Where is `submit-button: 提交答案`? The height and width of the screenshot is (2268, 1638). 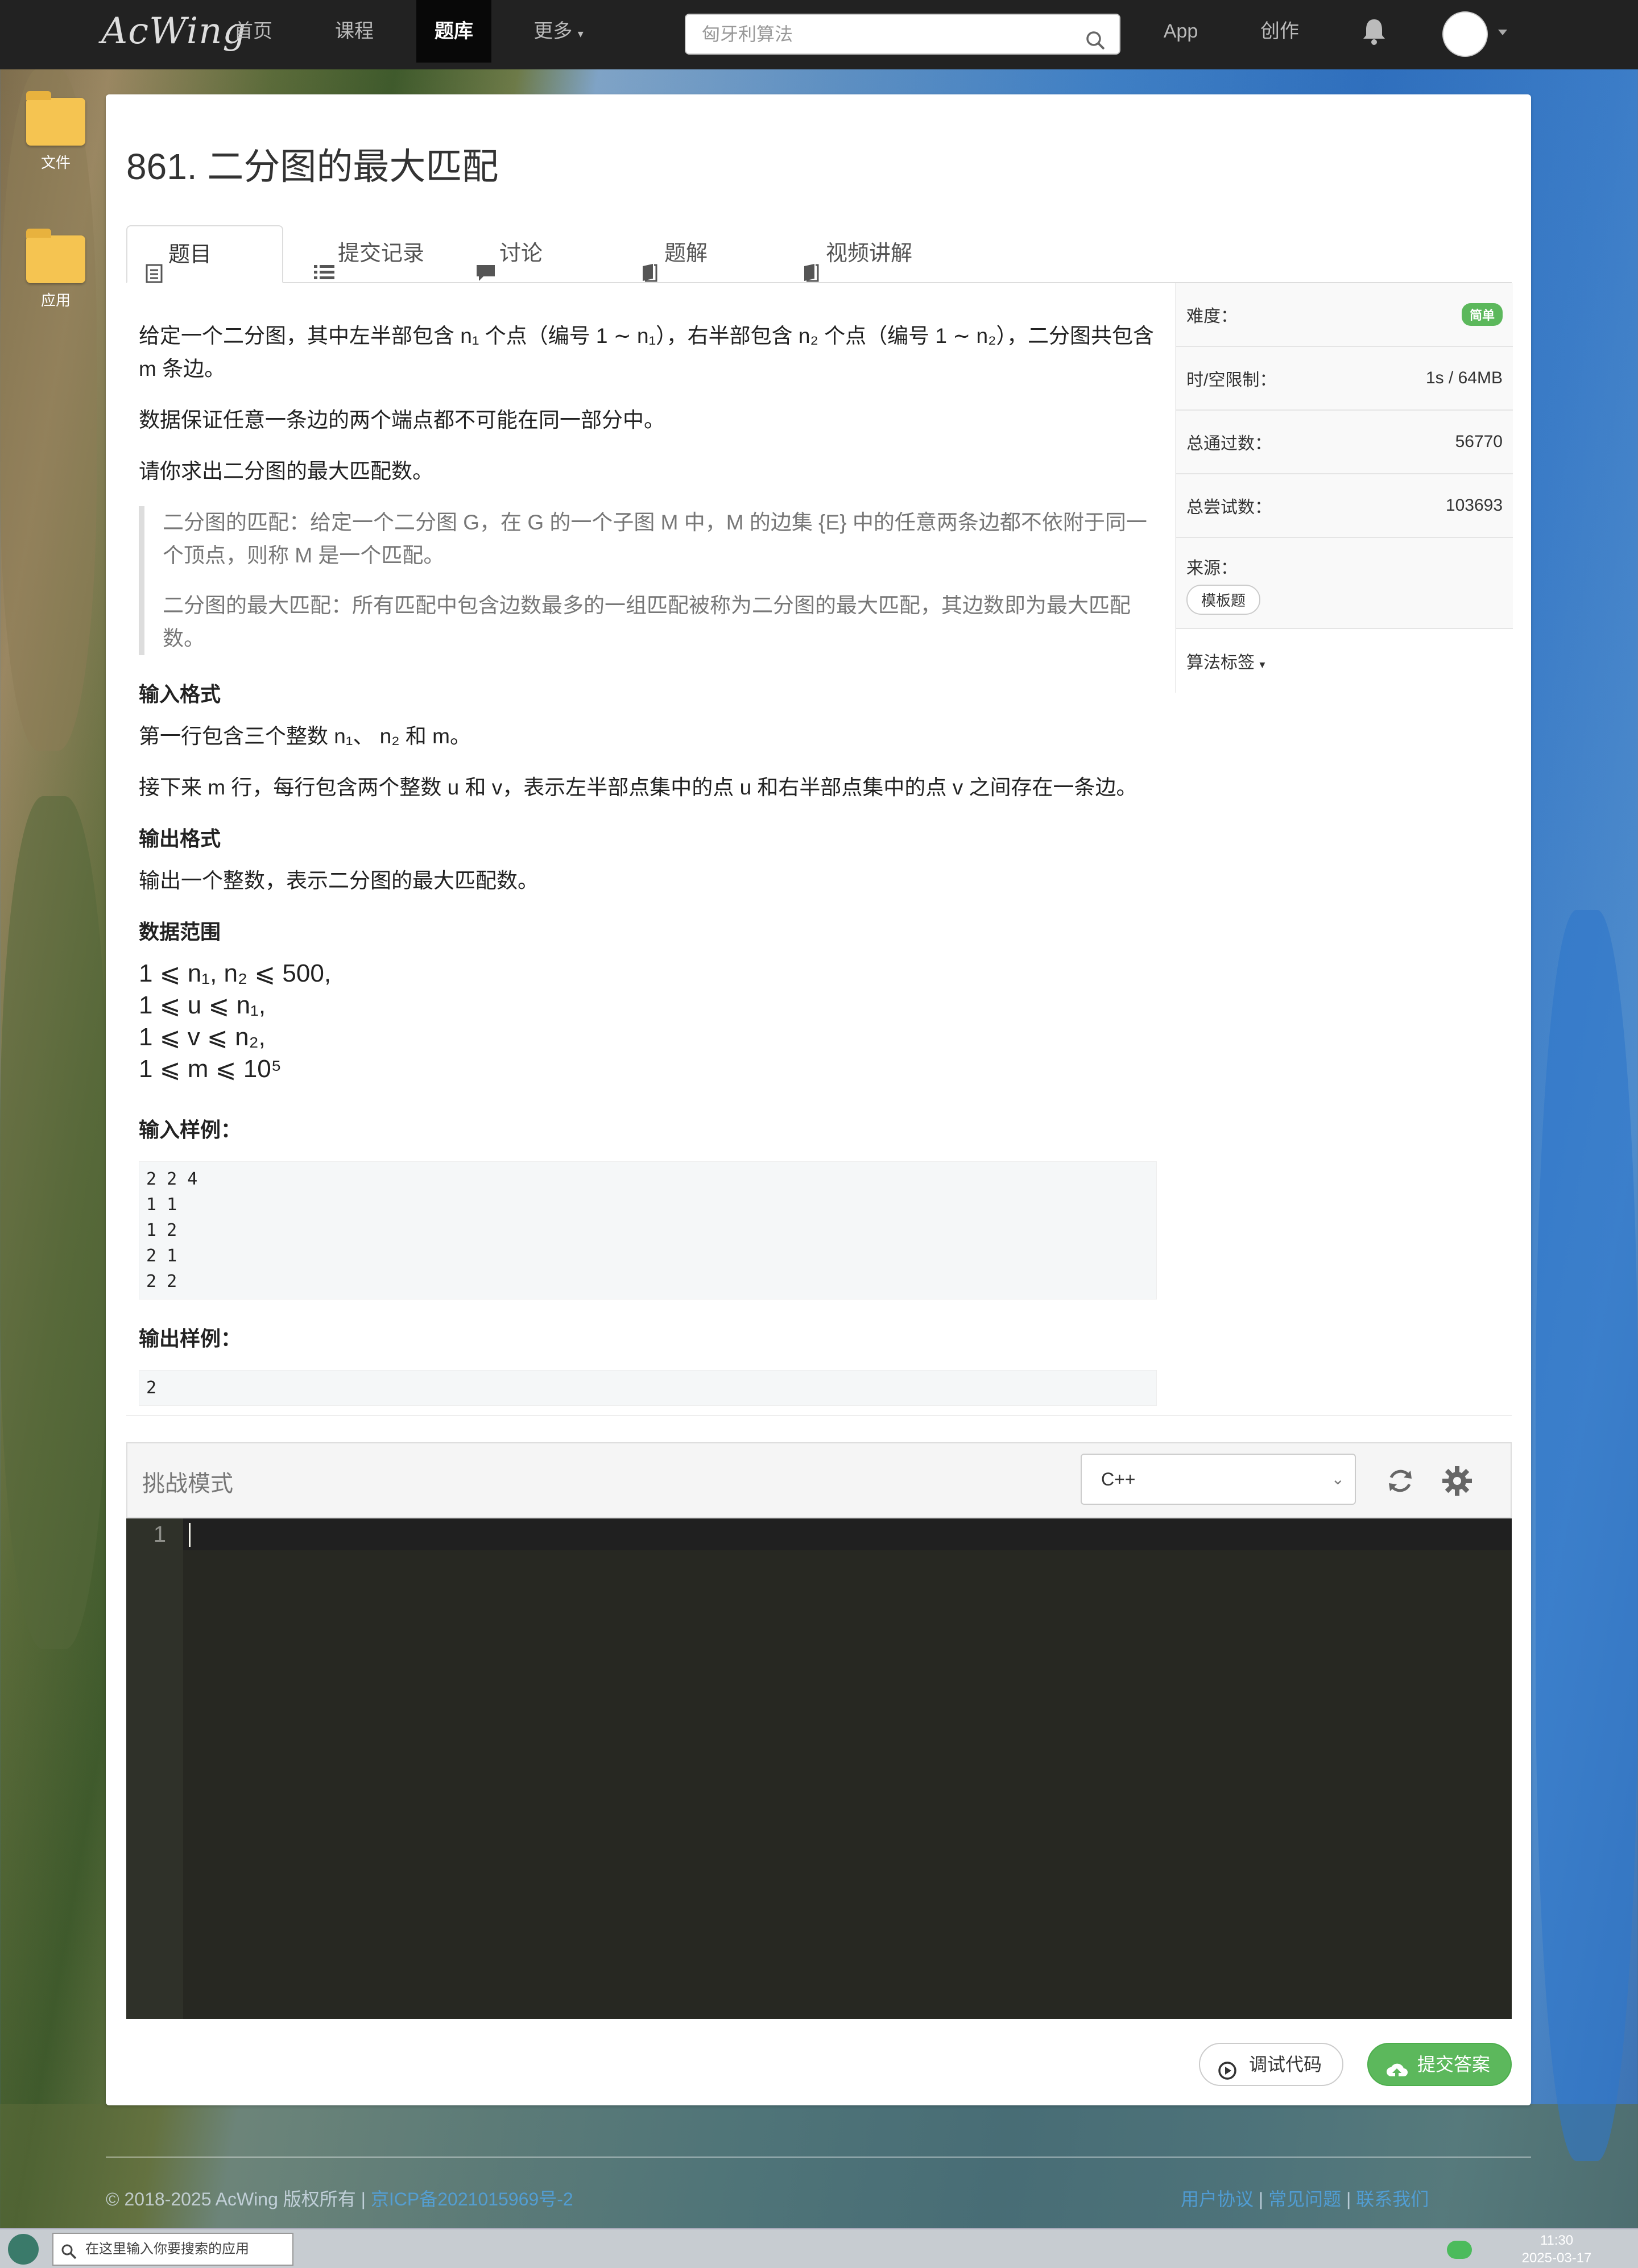 submit-button: 提交答案 is located at coordinates (1439, 2064).